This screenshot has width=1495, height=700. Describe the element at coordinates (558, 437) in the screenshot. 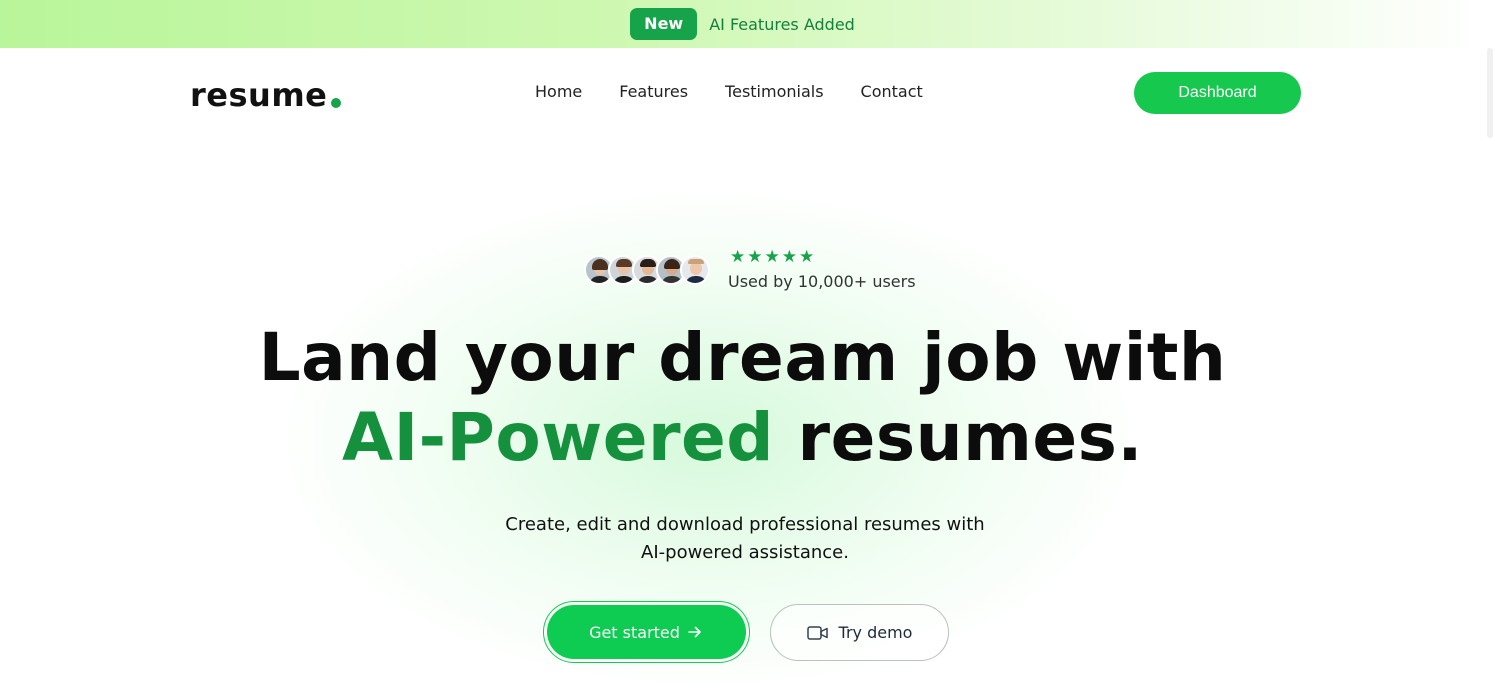

I see `hero-title-accent: AI-Powered` at that location.